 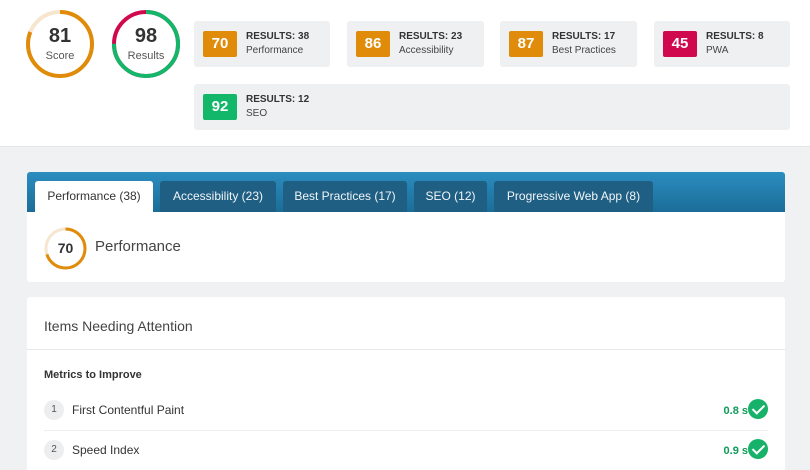 What do you see at coordinates (218, 196) in the screenshot?
I see `tab-accessibility: Accessibility (23)` at bounding box center [218, 196].